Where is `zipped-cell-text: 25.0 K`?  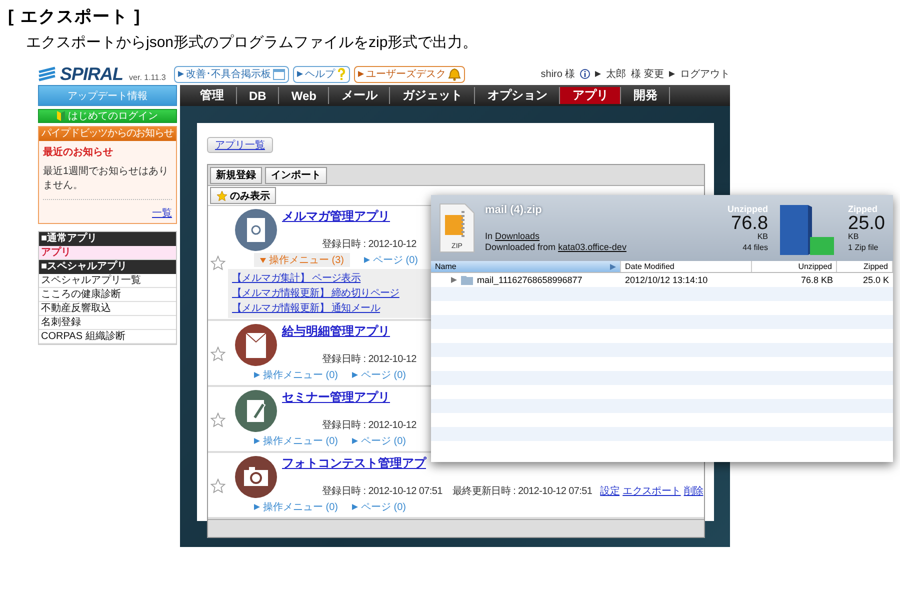 zipped-cell-text: 25.0 K is located at coordinates (876, 280).